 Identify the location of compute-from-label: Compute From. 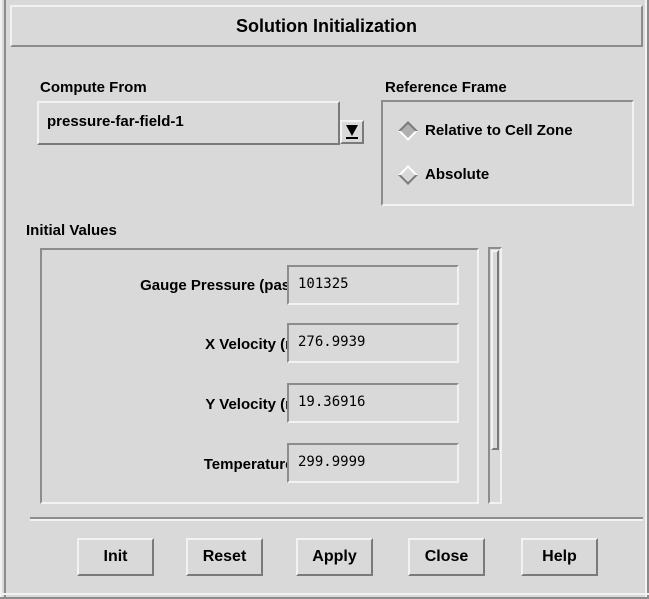
(93, 87).